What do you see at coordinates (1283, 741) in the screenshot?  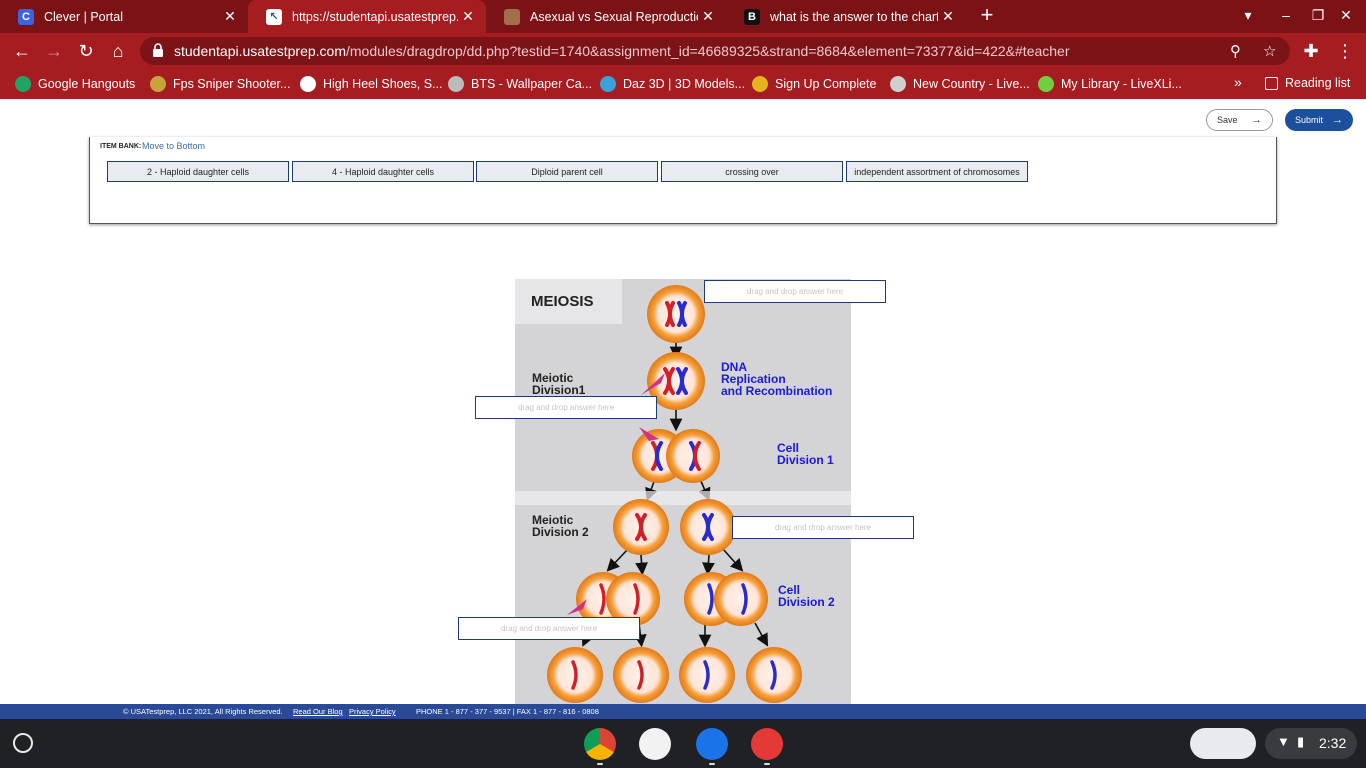 I see `wifi-icon: ▼` at bounding box center [1283, 741].